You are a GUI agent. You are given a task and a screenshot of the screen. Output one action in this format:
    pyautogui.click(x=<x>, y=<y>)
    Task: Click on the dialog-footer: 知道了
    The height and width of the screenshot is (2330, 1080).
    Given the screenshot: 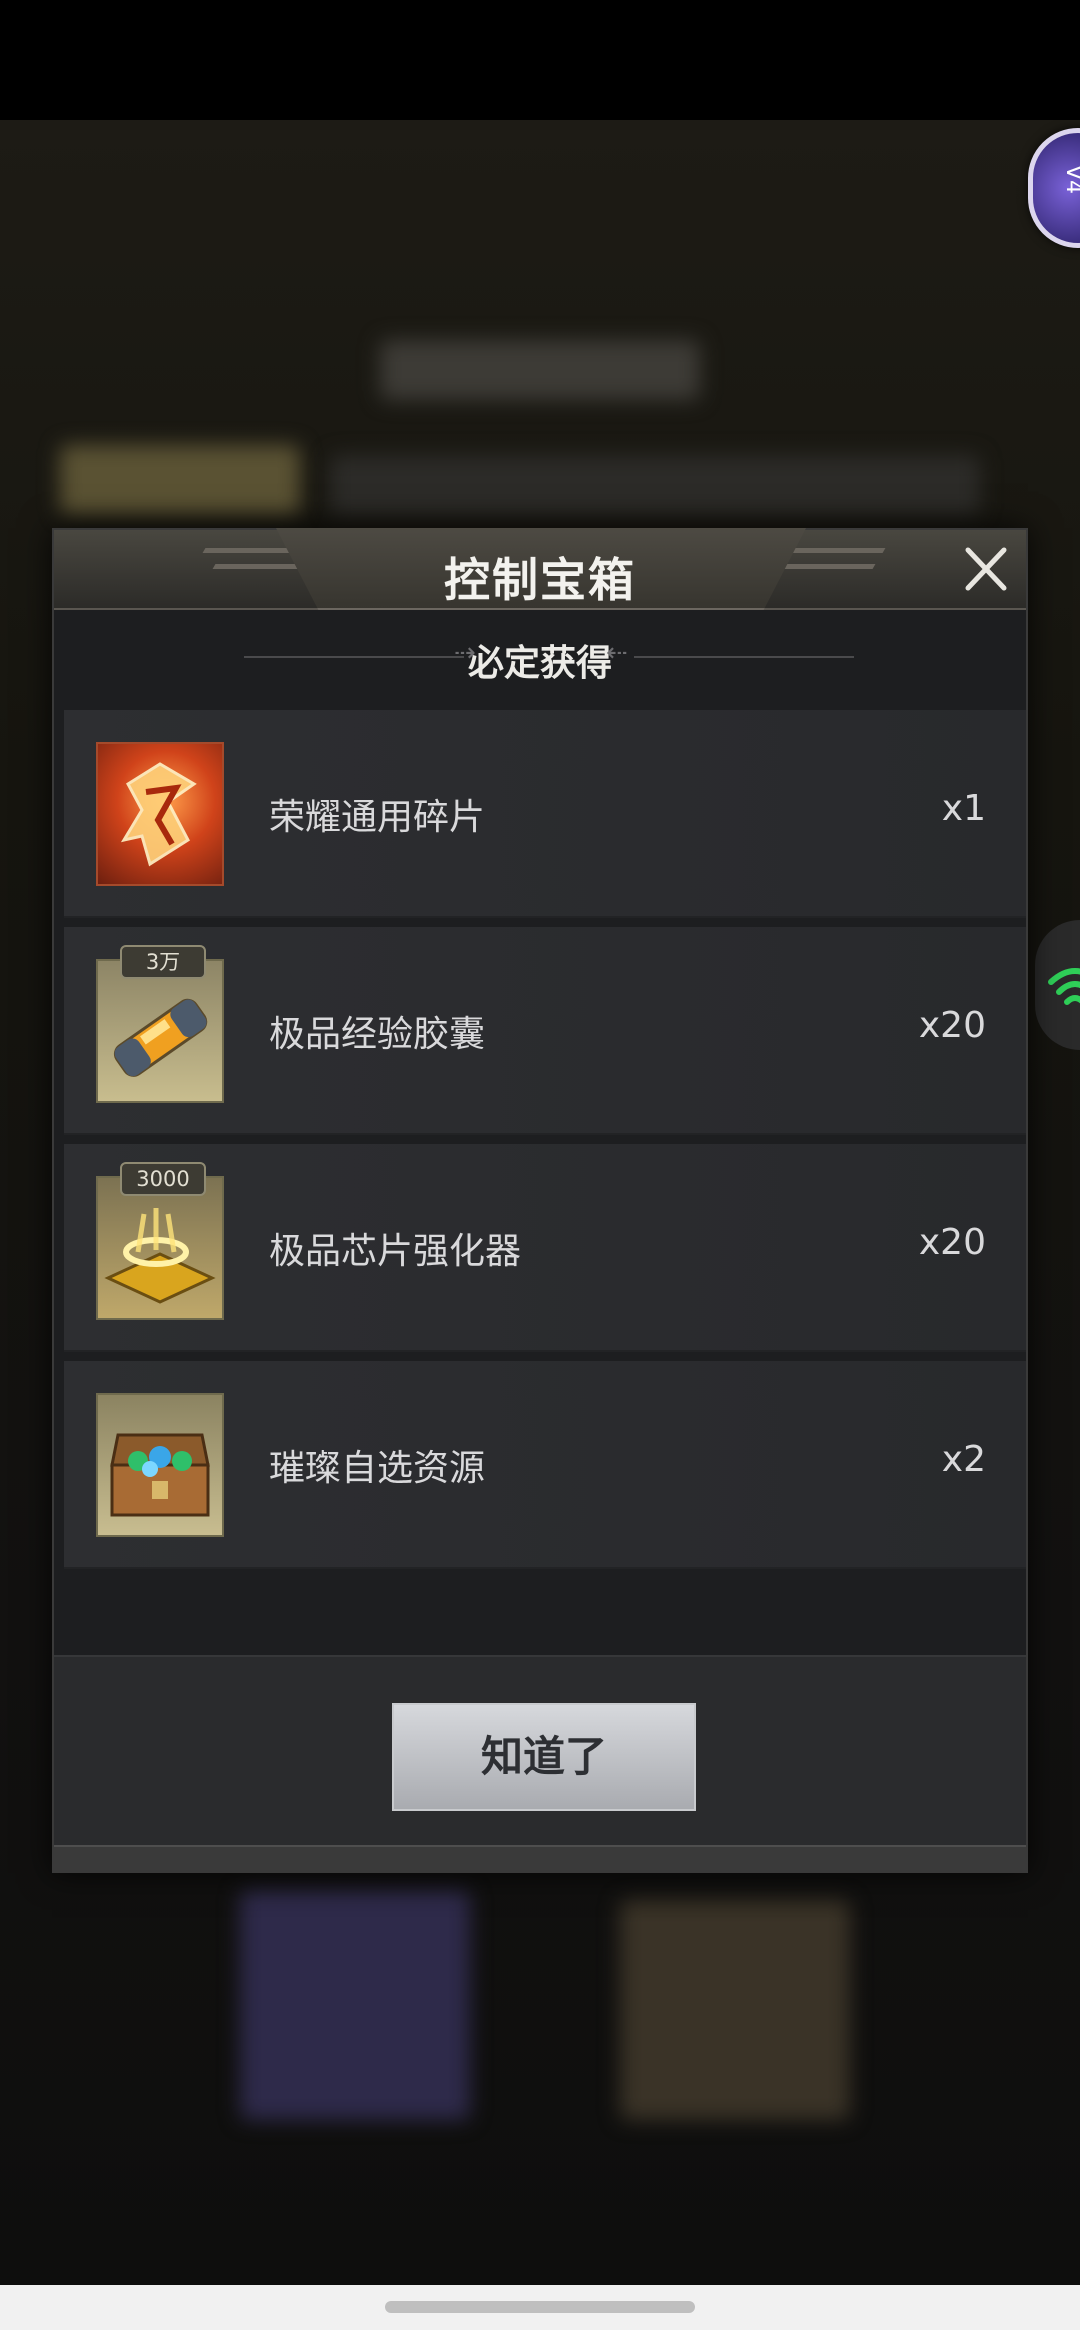 What is the action you would take?
    pyautogui.click(x=540, y=1750)
    